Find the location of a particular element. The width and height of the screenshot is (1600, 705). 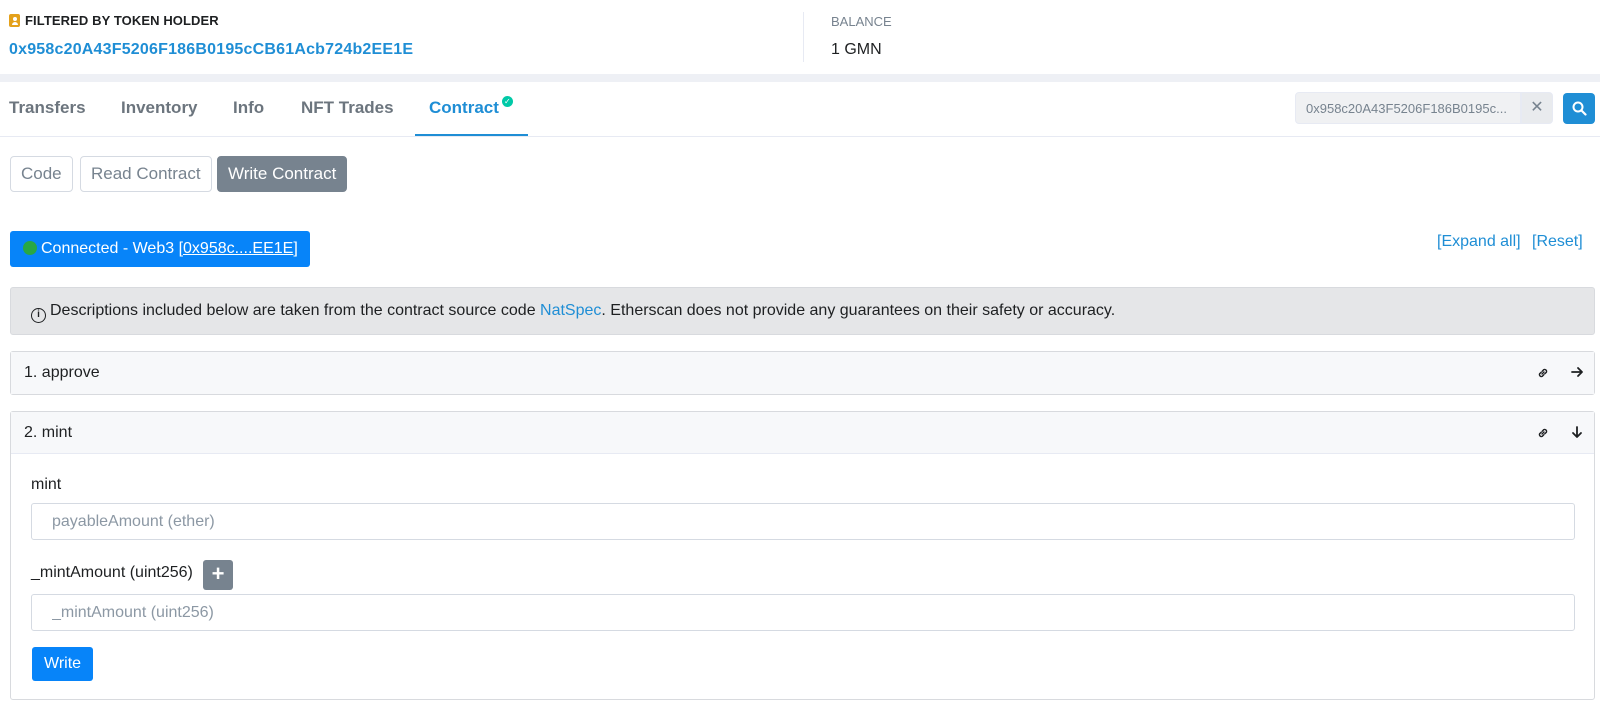

subtab-write-contract: Write Contract is located at coordinates (282, 174).